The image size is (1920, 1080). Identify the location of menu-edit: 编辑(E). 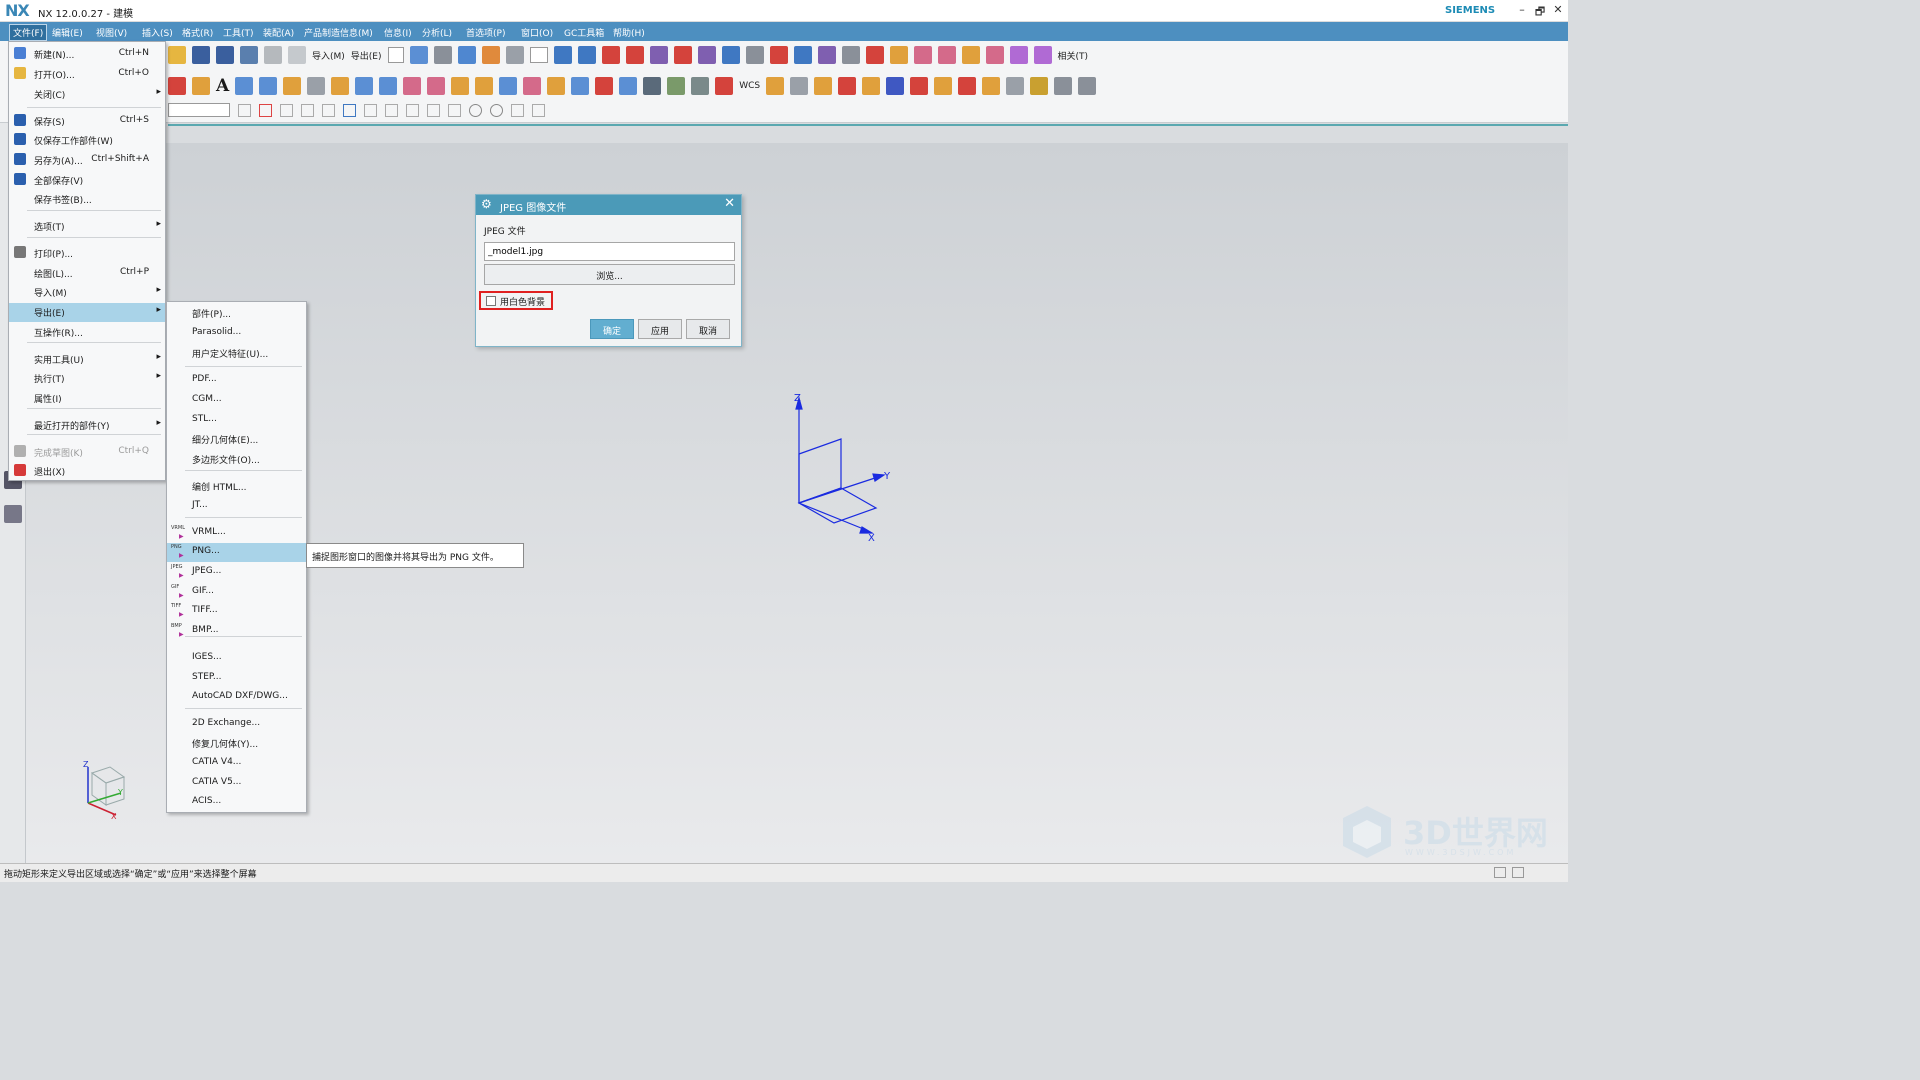
(67, 32).